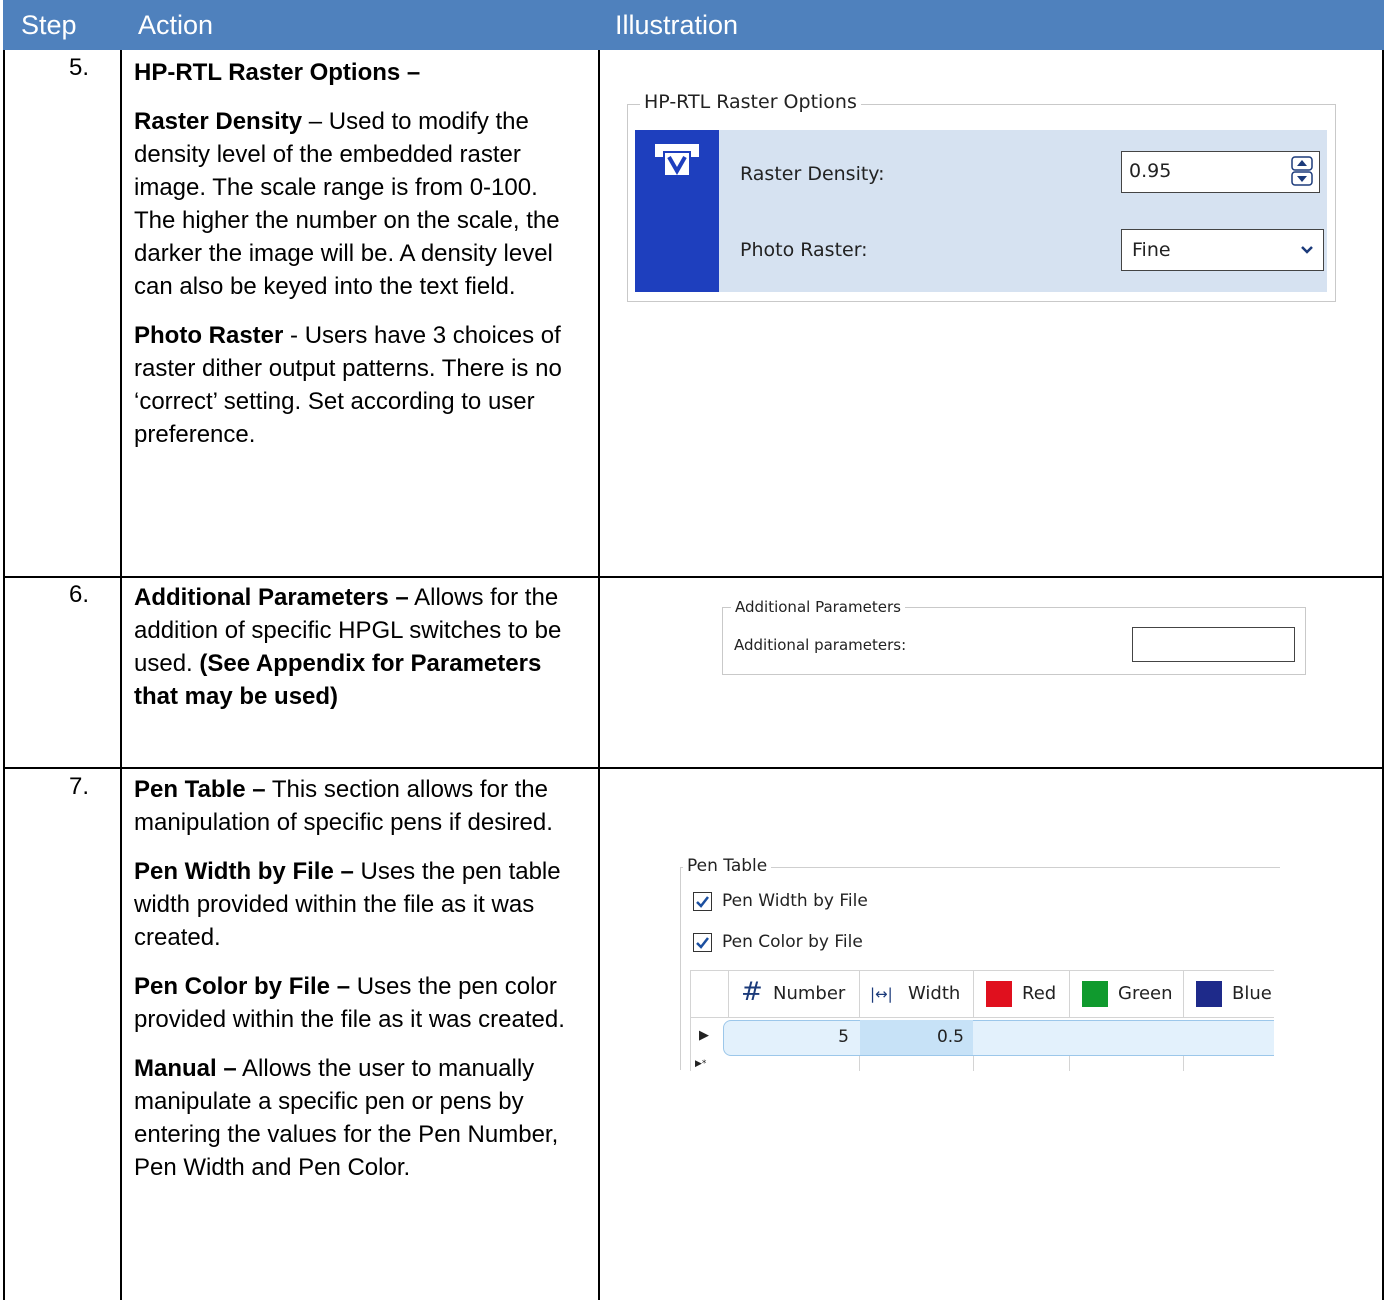 The image size is (1386, 1300). I want to click on pen-width-by-file-label: Pen Width by File, so click(795, 901).